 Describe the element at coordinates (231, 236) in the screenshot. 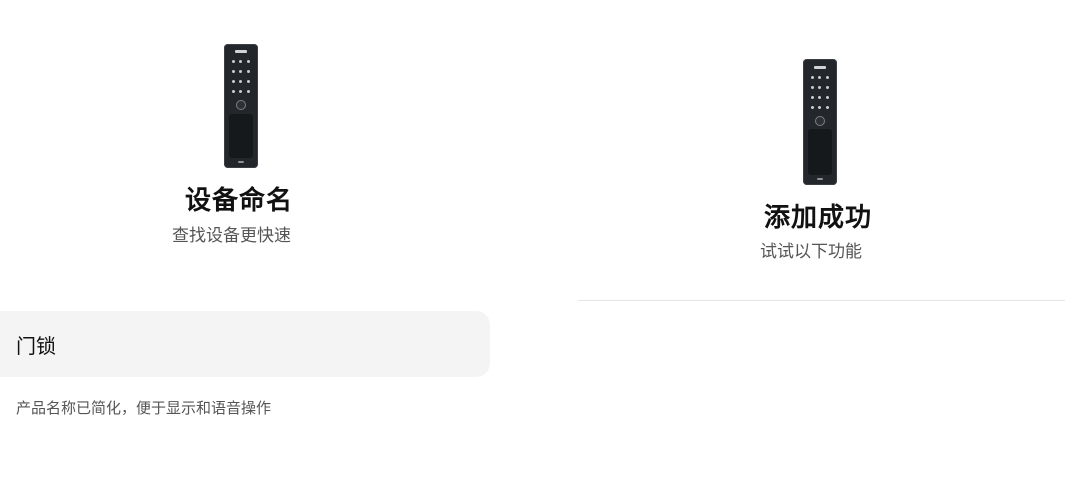

I see `page-subtitle: 查找设备更快速` at that location.